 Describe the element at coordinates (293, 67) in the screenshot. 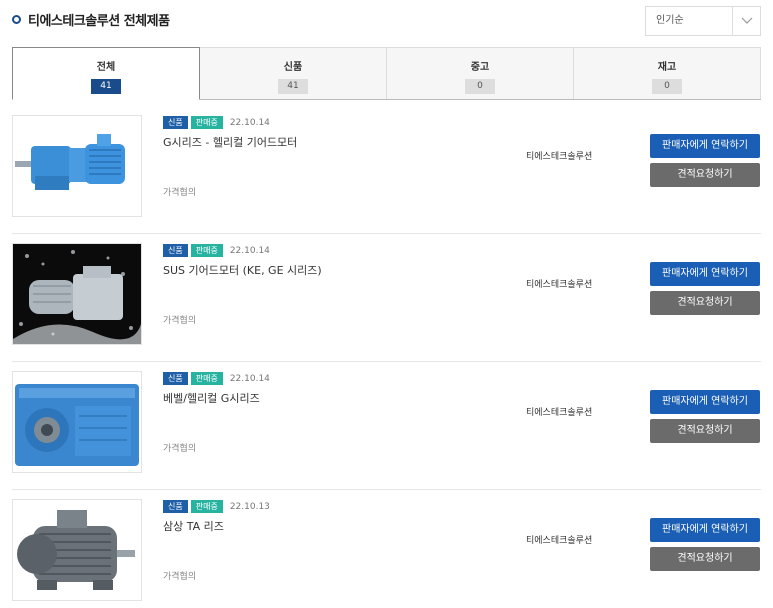

I see `tab-label: 신품` at that location.